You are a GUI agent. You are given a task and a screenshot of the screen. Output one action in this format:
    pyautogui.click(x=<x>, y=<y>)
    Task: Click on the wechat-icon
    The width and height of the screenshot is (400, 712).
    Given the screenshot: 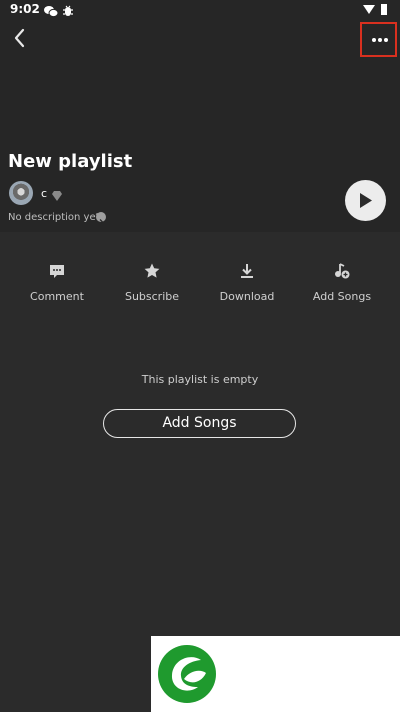 What is the action you would take?
    pyautogui.click(x=51, y=12)
    